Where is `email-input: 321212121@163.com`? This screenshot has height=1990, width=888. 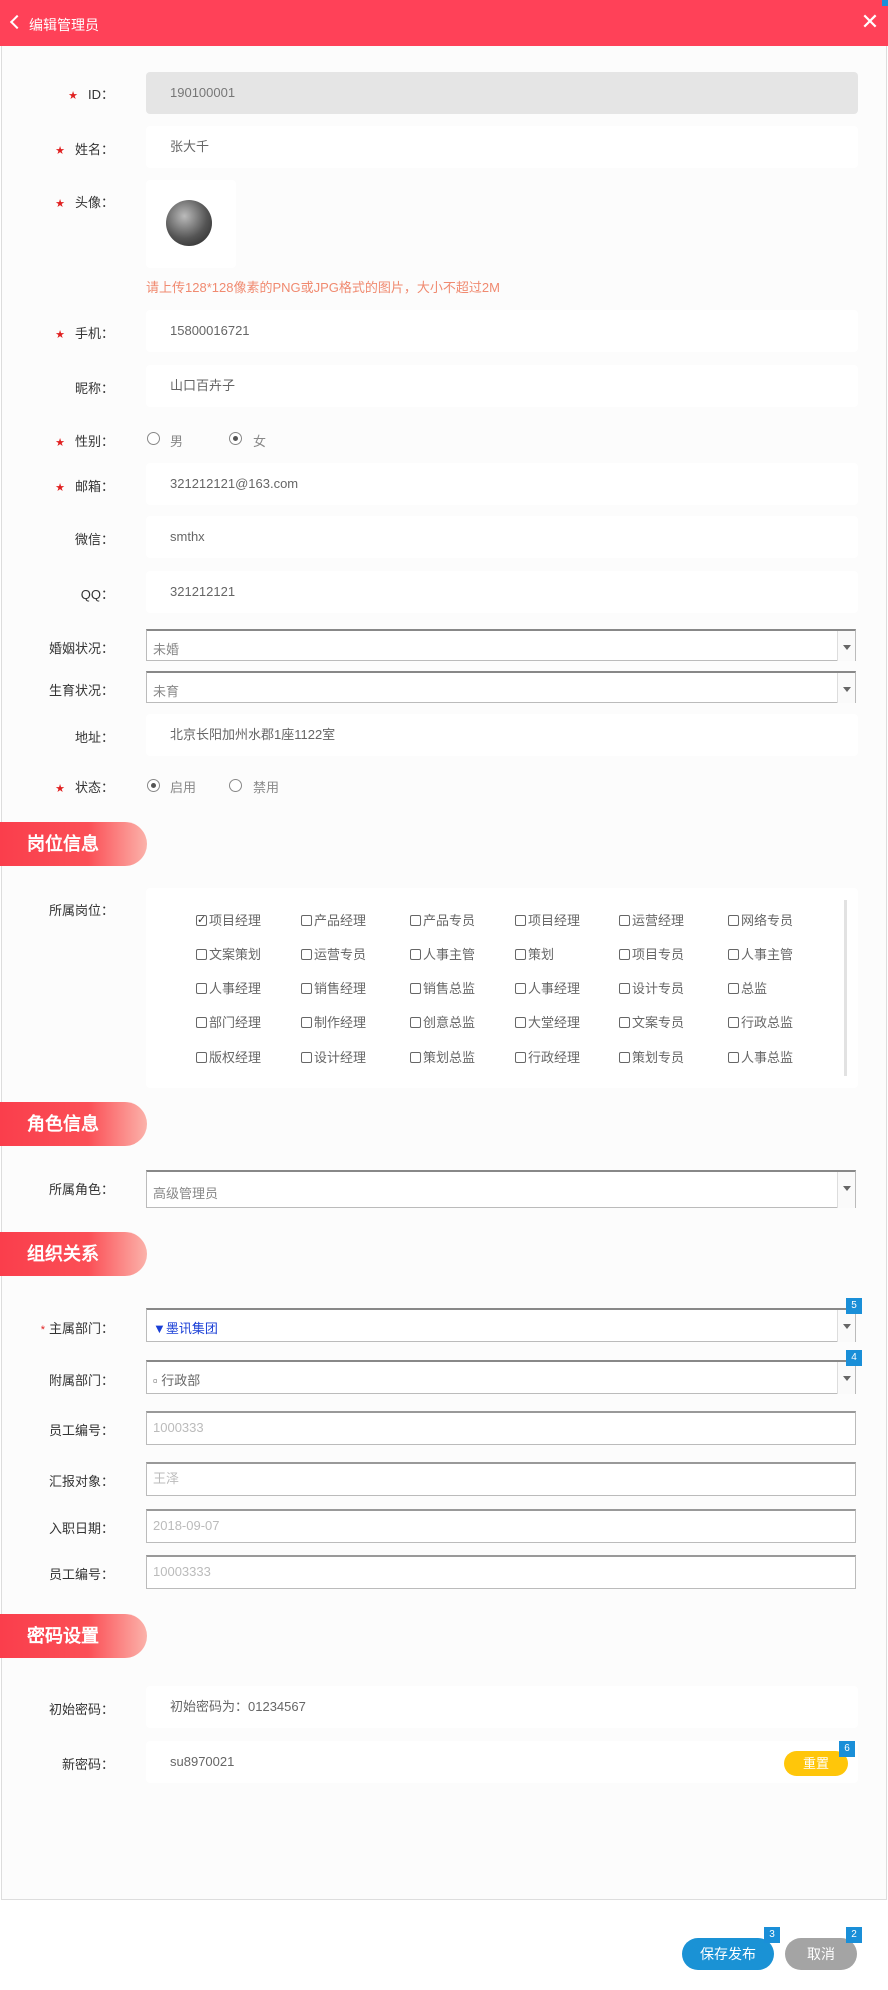 email-input: 321212121@163.com is located at coordinates (502, 484).